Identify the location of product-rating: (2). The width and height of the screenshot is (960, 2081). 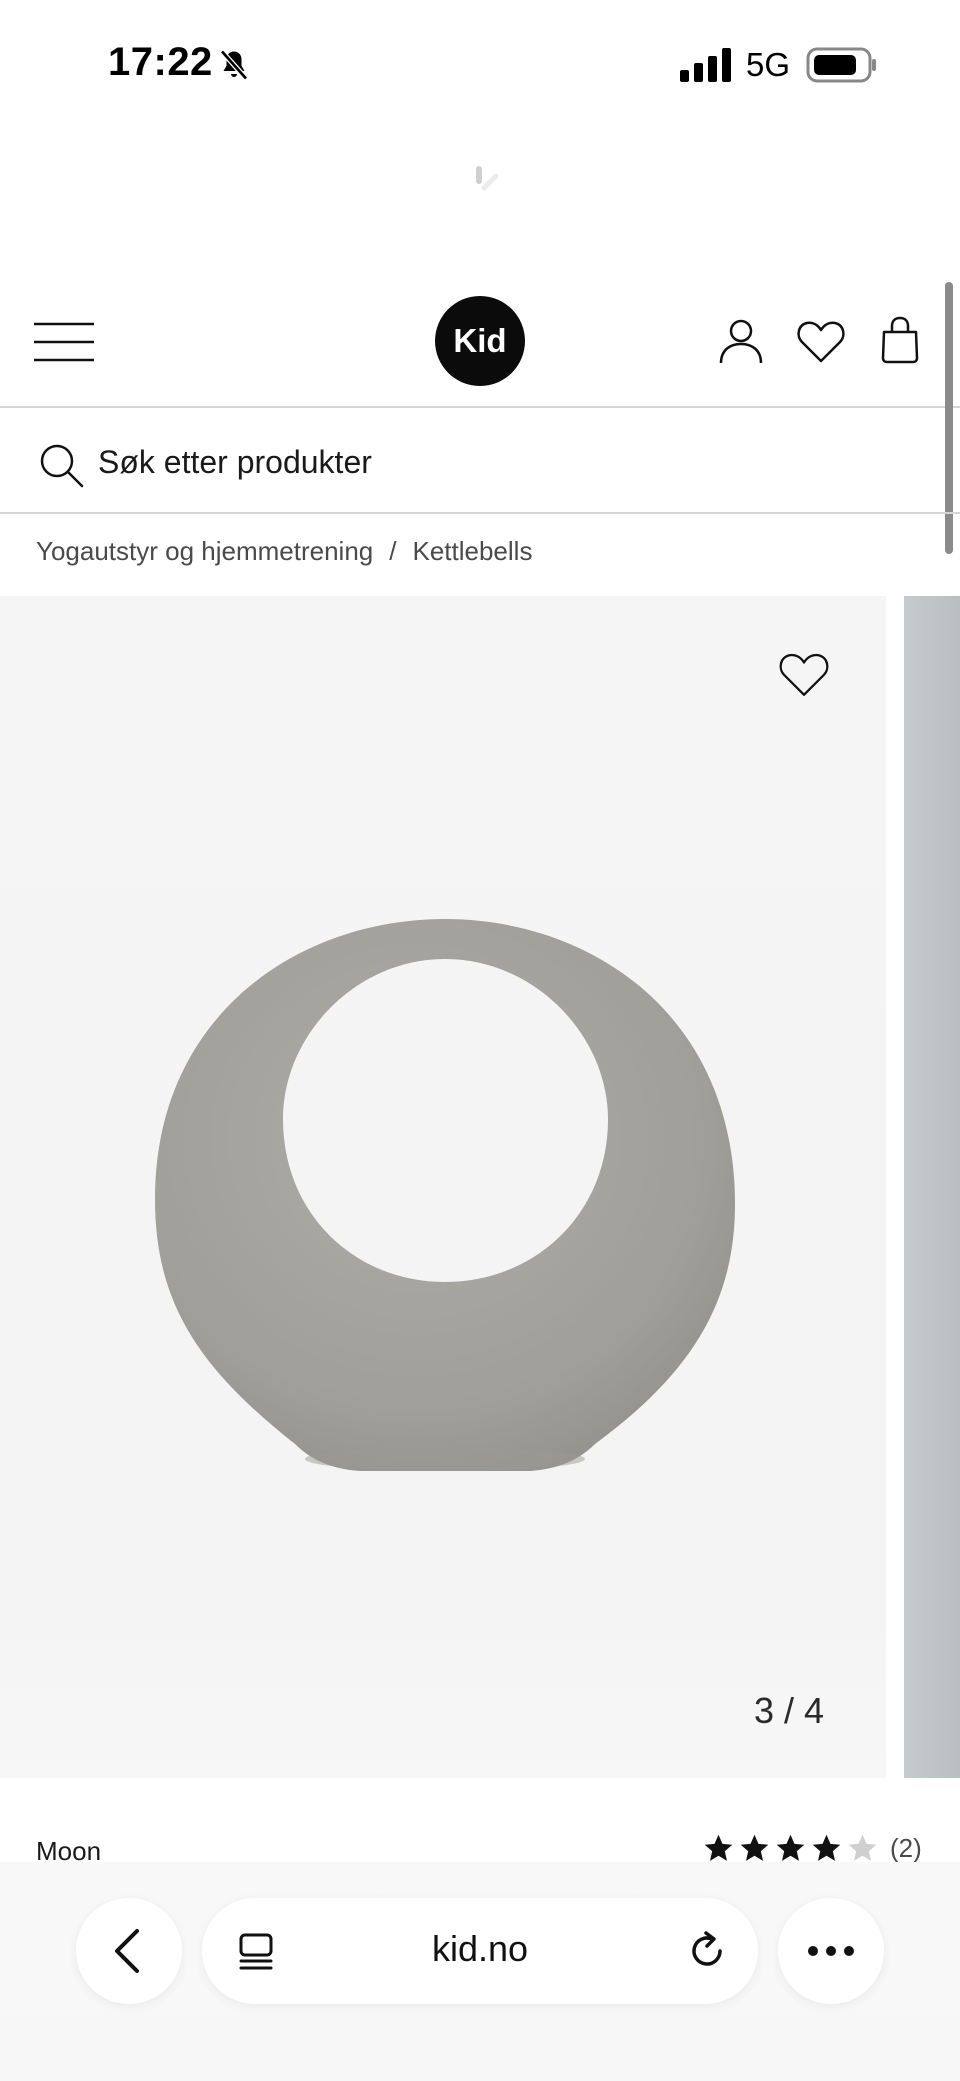
(812, 1848).